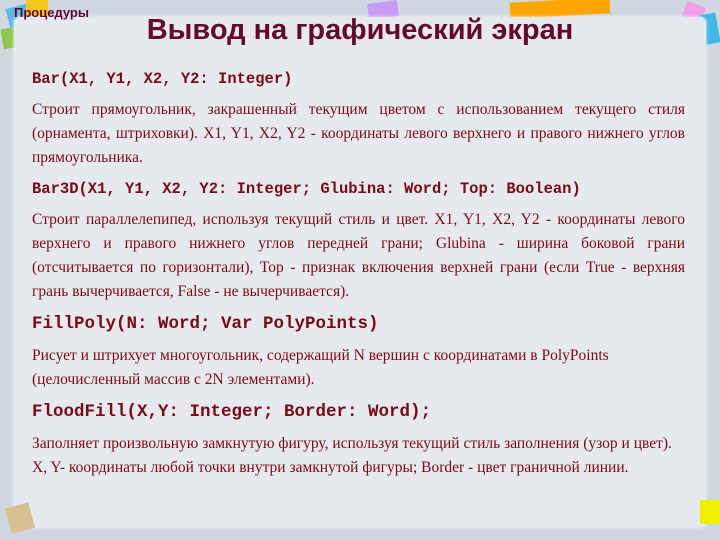 The width and height of the screenshot is (720, 540). What do you see at coordinates (710, 512) in the screenshot?
I see `decorative-sticker` at bounding box center [710, 512].